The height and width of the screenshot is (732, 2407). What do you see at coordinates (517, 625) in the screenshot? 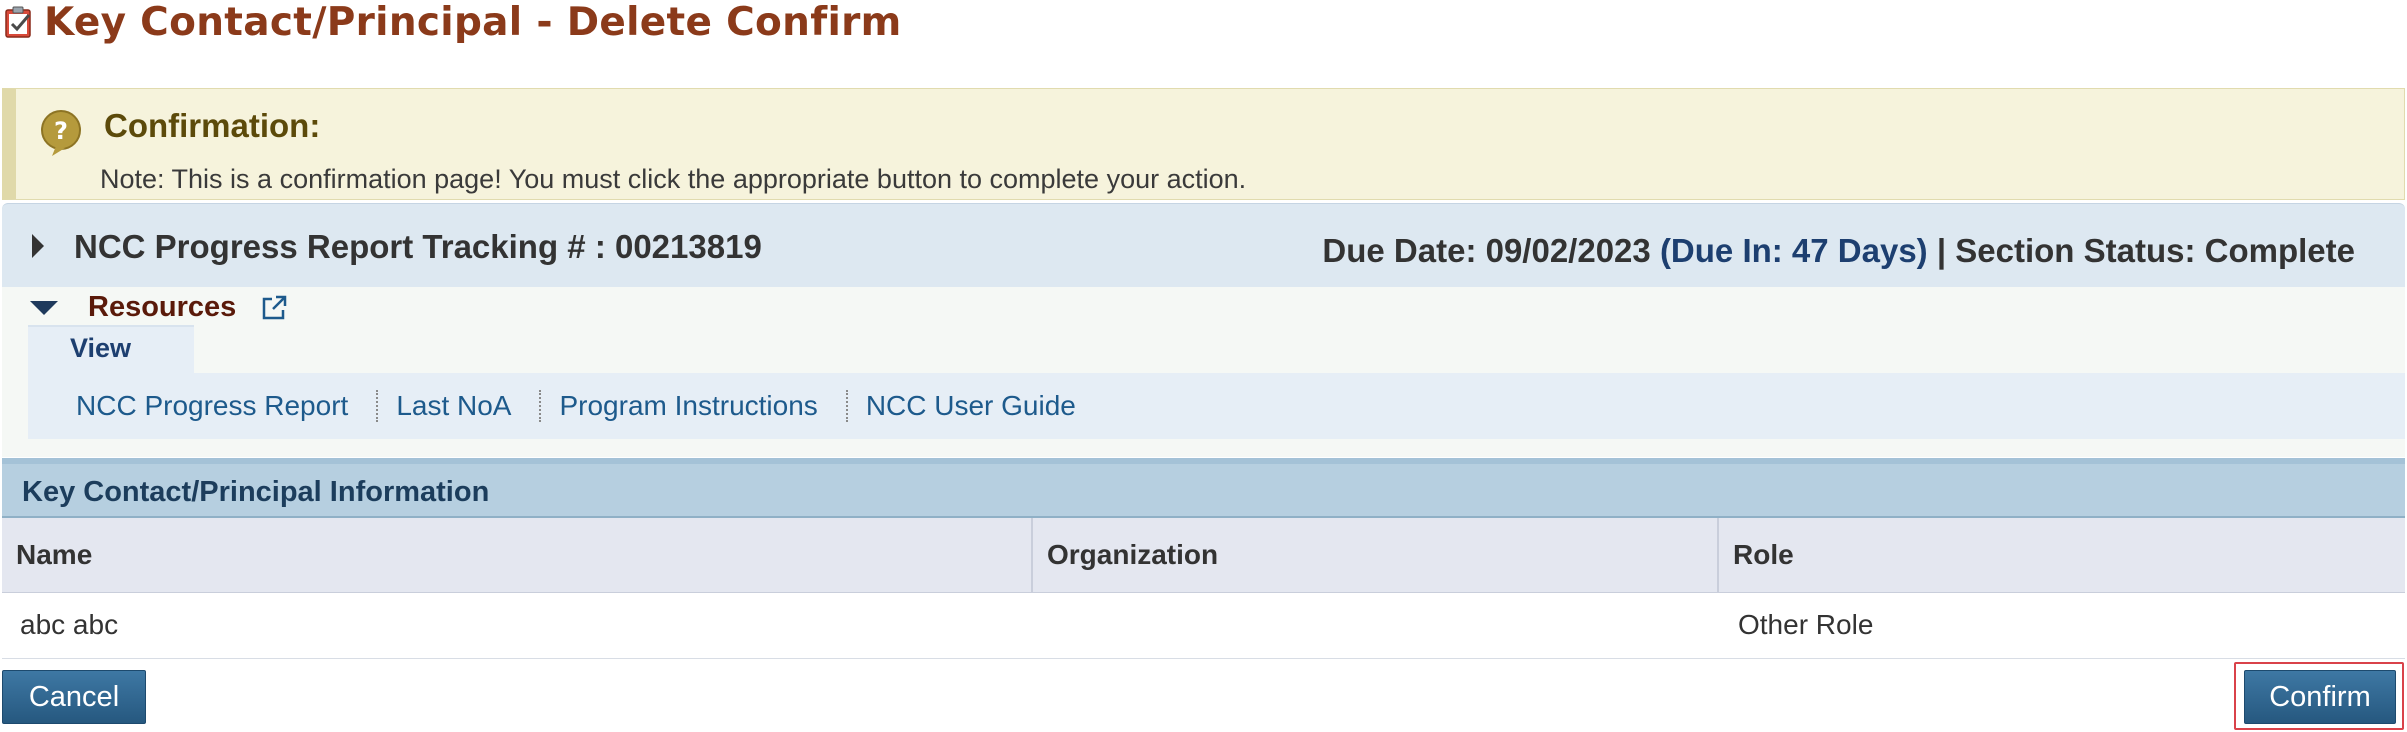
I see `cell-name: abc abc` at bounding box center [517, 625].